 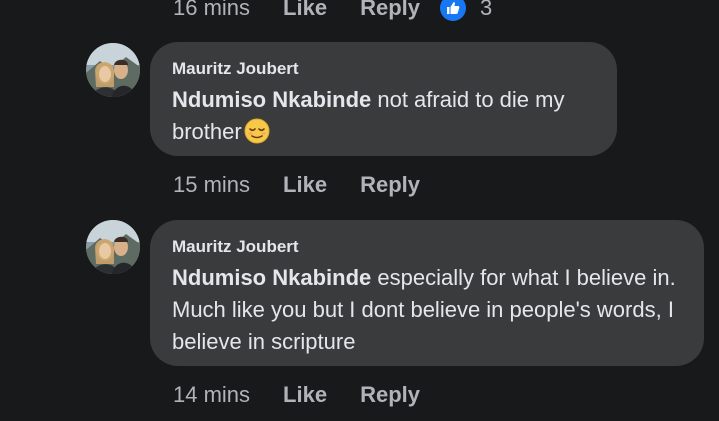 What do you see at coordinates (332, 11) in the screenshot?
I see `comment-actions-top: 16 mins Like Reply 3` at bounding box center [332, 11].